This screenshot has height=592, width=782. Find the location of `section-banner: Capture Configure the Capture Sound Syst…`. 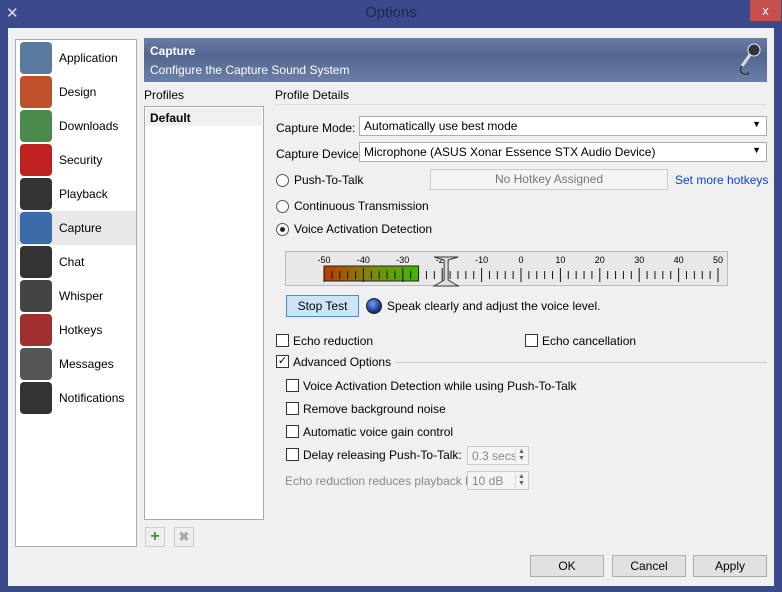

section-banner: Capture Configure the Capture Sound Syst… is located at coordinates (455, 60).